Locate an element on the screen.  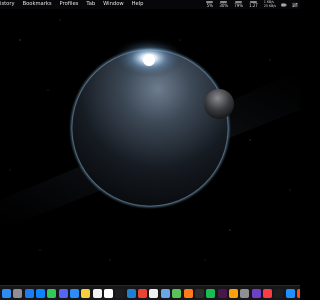
reminders-icon is located at coordinates (233, 293).